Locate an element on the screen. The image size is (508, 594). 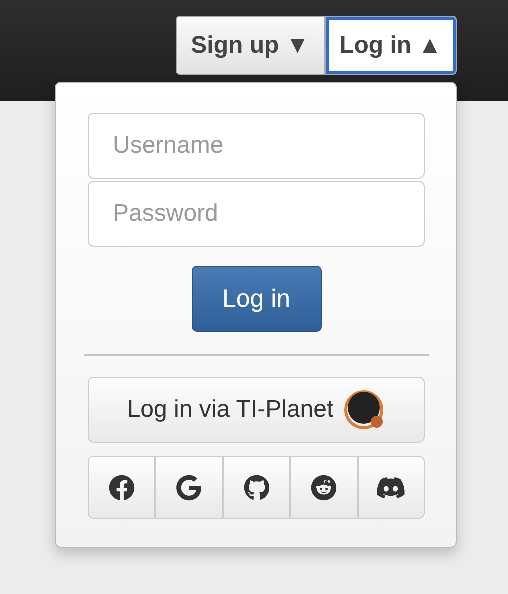
reddit-login-button is located at coordinates (323, 487).